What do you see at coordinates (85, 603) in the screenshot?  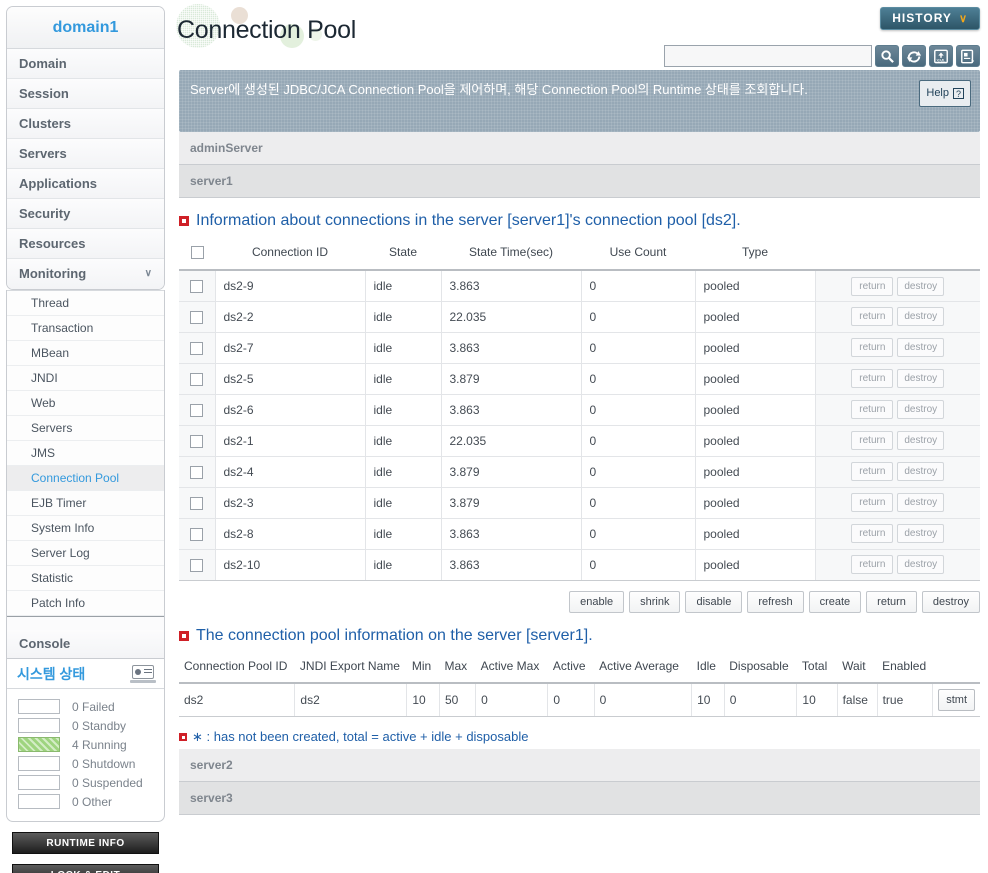 I see `sidebar-subitem-patch-info: Patch Info` at bounding box center [85, 603].